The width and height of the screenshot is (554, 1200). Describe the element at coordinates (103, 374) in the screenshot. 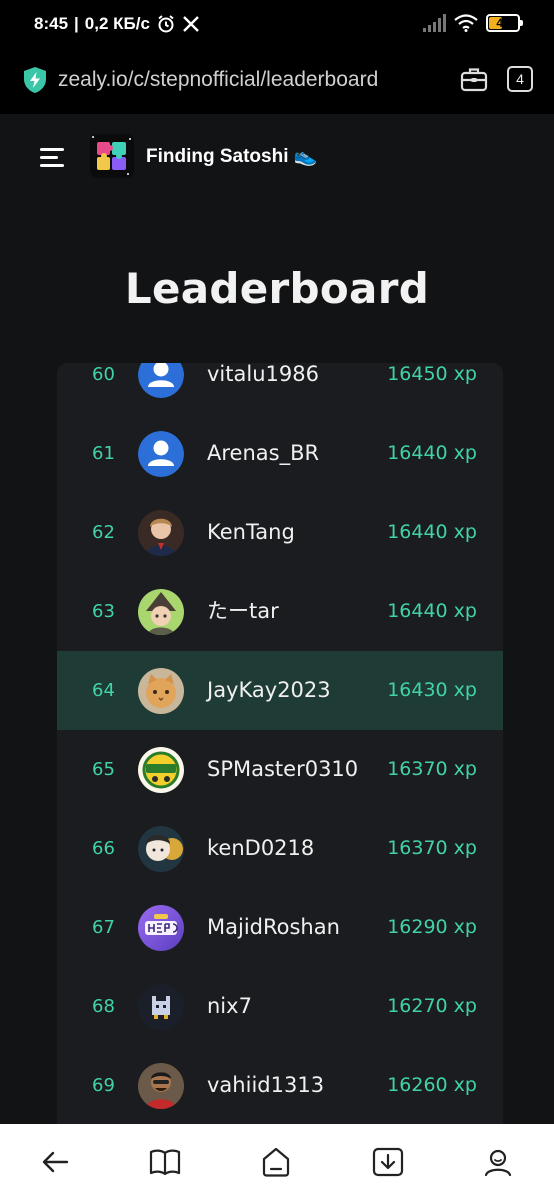

I see `rank: 60` at that location.